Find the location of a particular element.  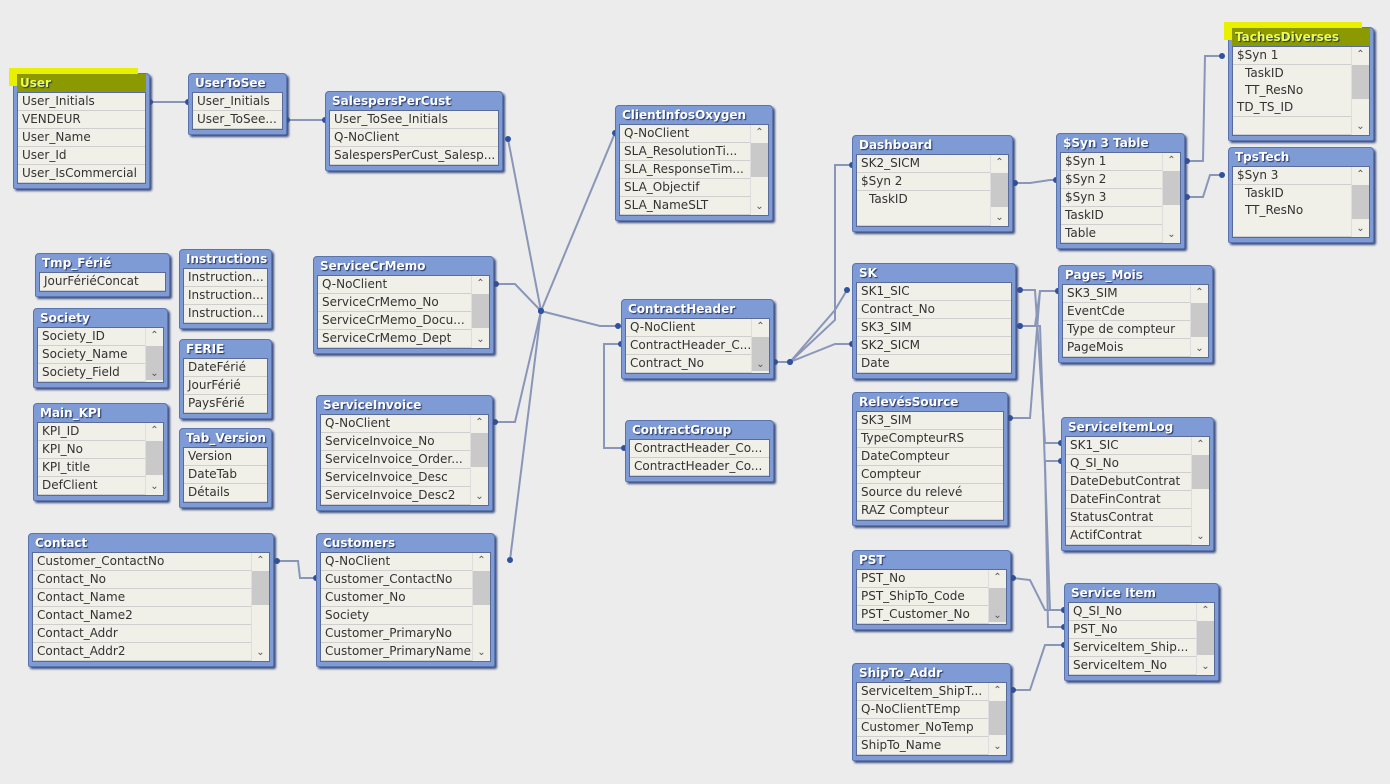

field-item: DateDebutContrat is located at coordinates (1128, 482).